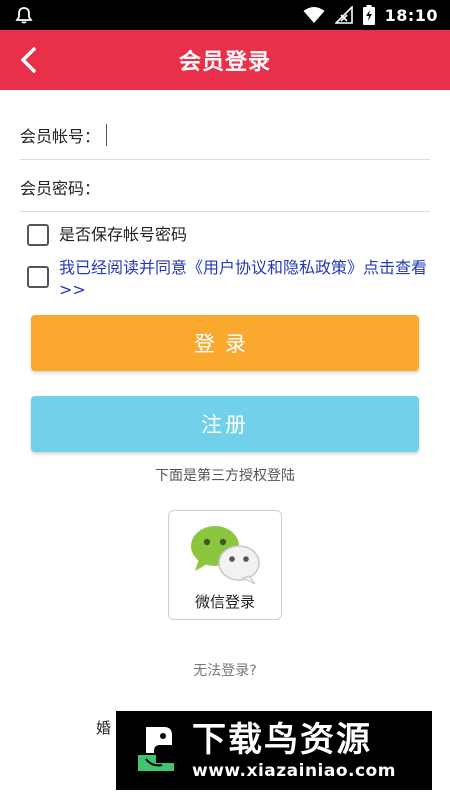 The width and height of the screenshot is (450, 800). I want to click on wechat-login-label: 微信登录, so click(224, 602).